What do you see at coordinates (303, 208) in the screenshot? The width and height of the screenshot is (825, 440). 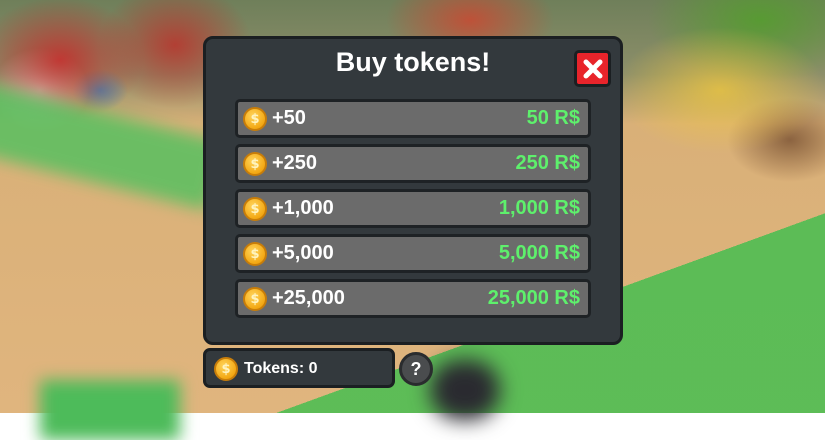 I see `offer-amount: +1,000` at bounding box center [303, 208].